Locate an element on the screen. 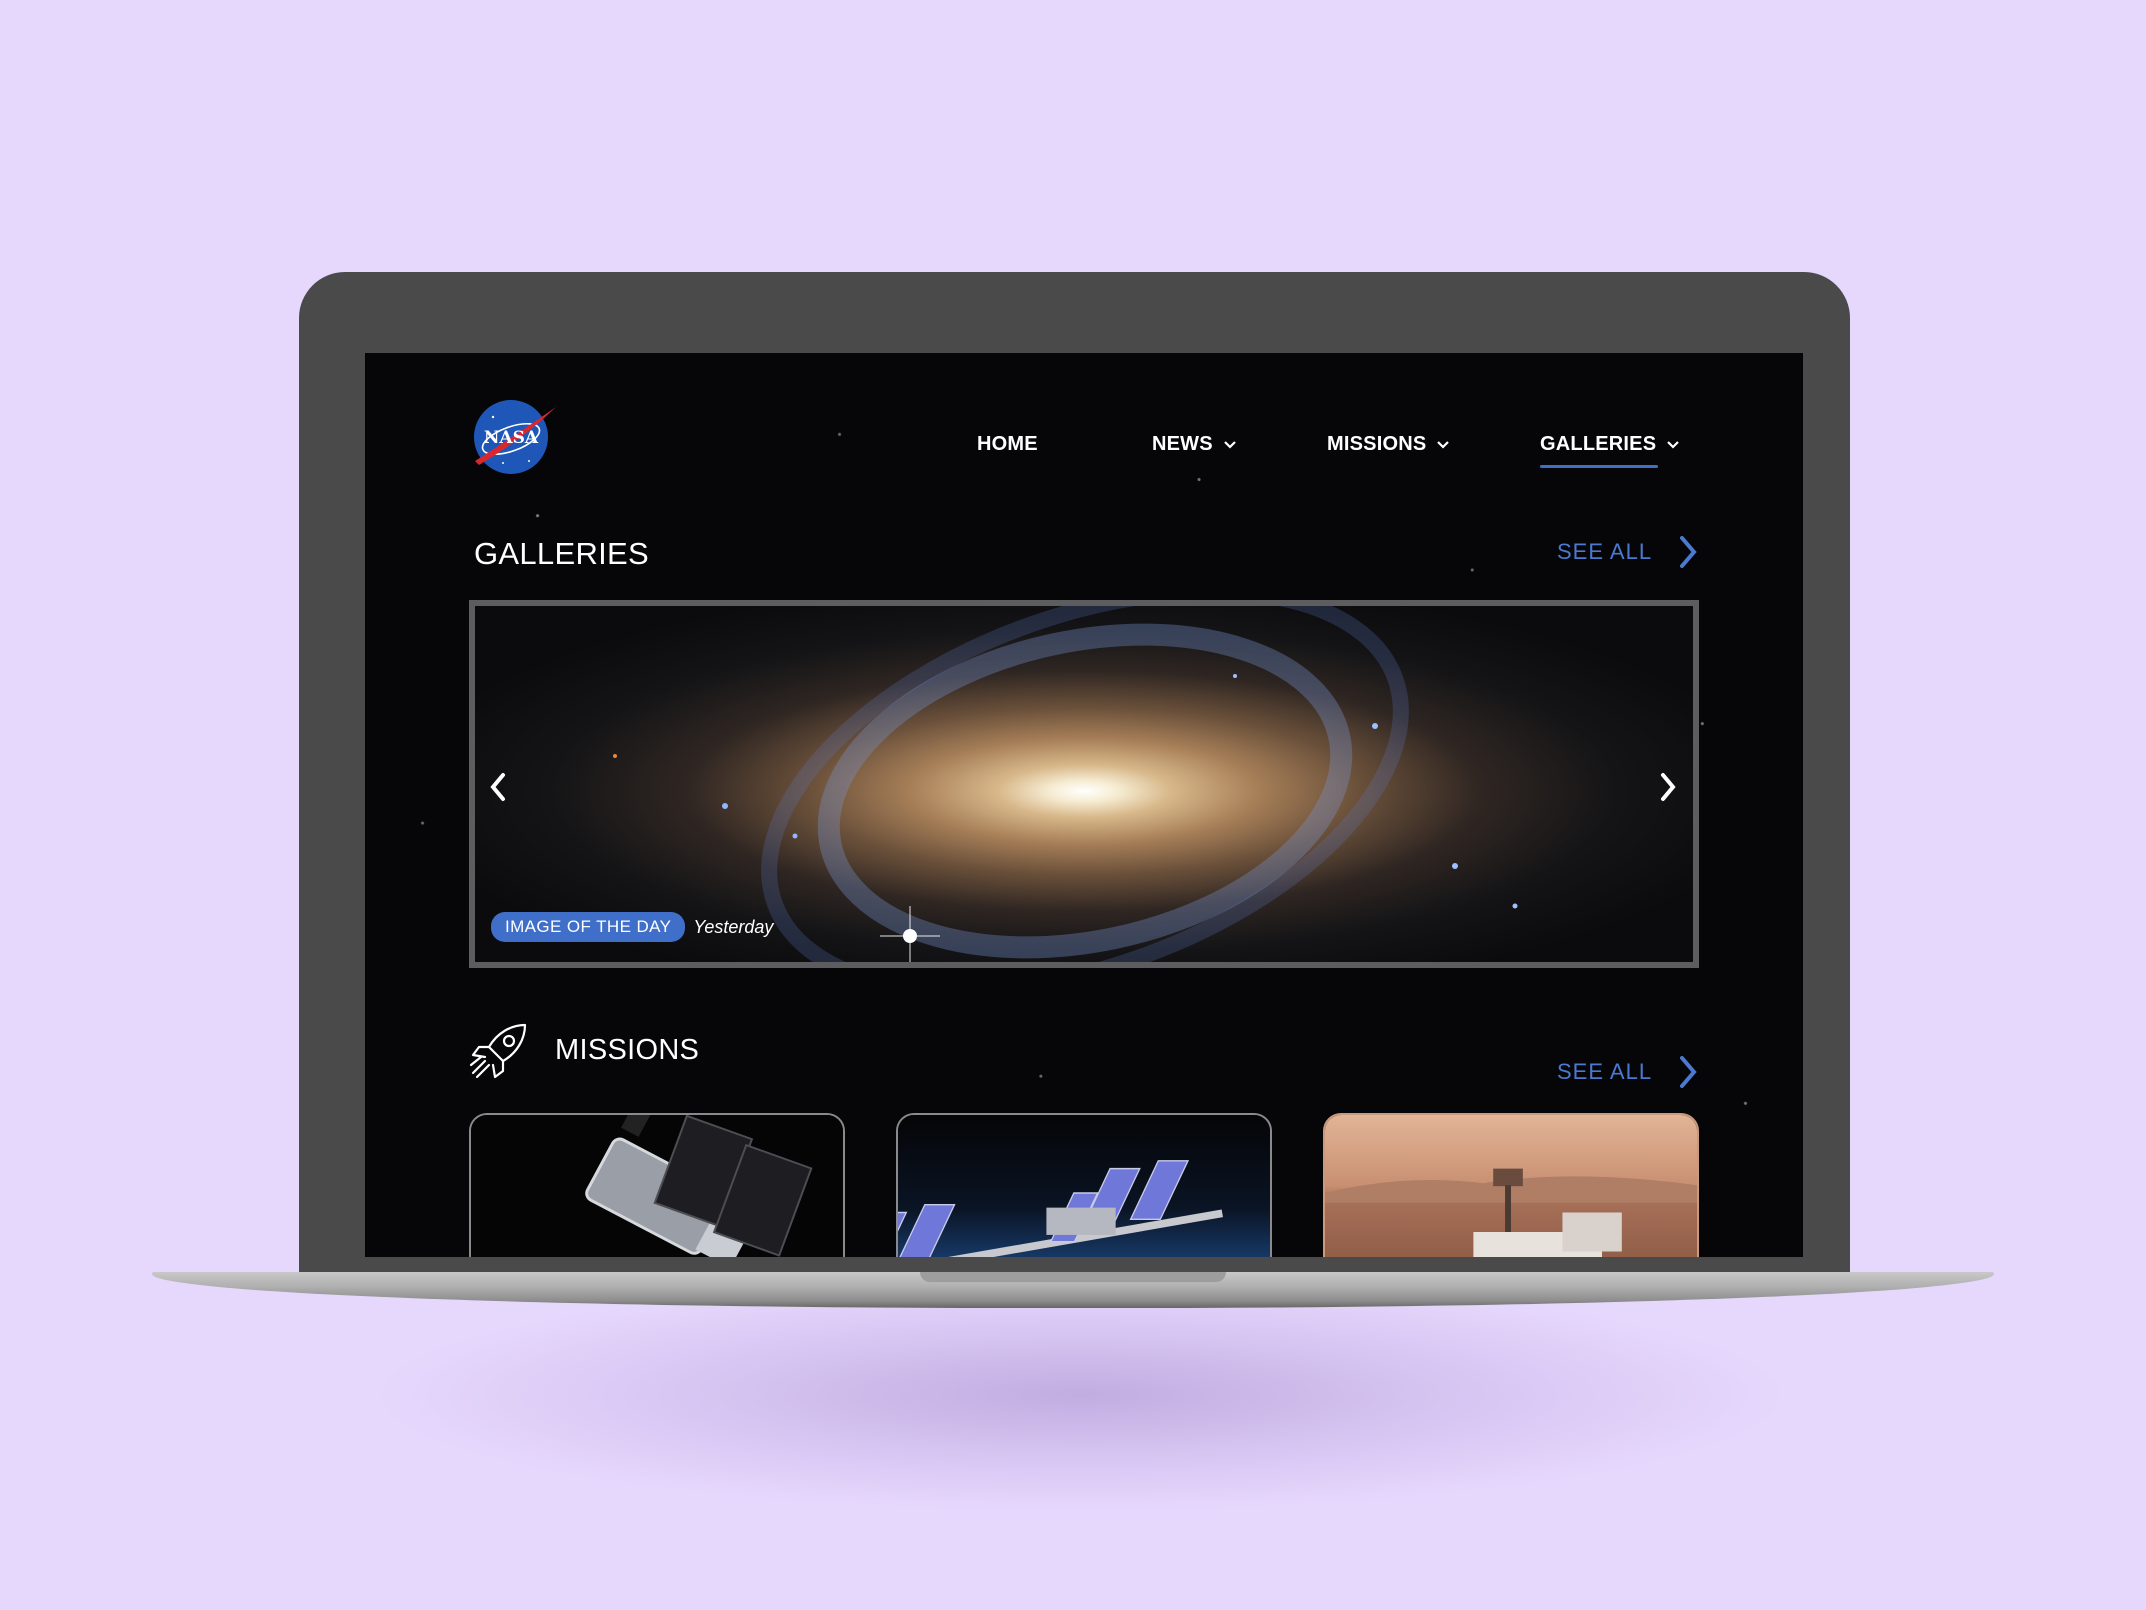 The image size is (2146, 1610). image-timestamp: Yesterday is located at coordinates (733, 926).